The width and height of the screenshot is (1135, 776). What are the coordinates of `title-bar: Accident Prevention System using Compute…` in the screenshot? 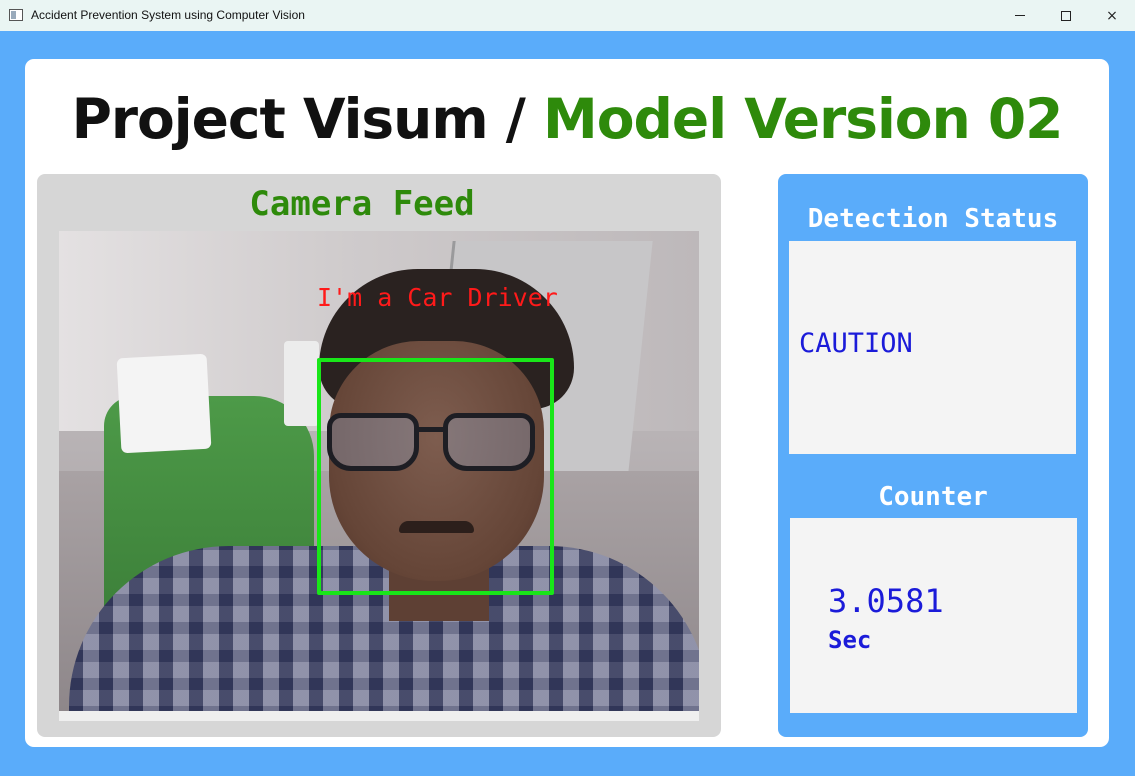 It's located at (567, 15).